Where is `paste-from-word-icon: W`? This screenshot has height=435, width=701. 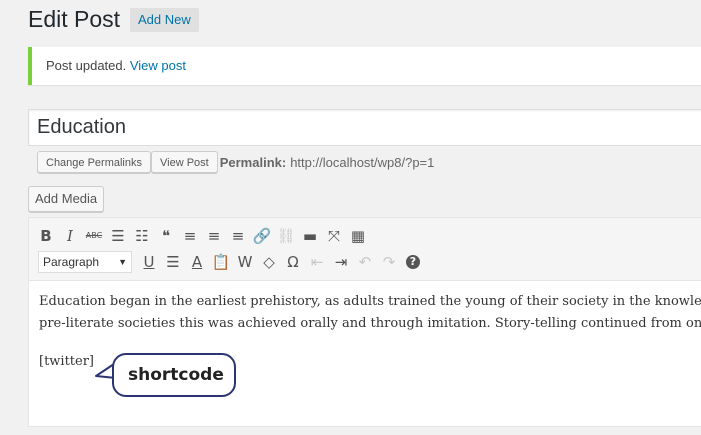 paste-from-word-icon: W is located at coordinates (245, 262).